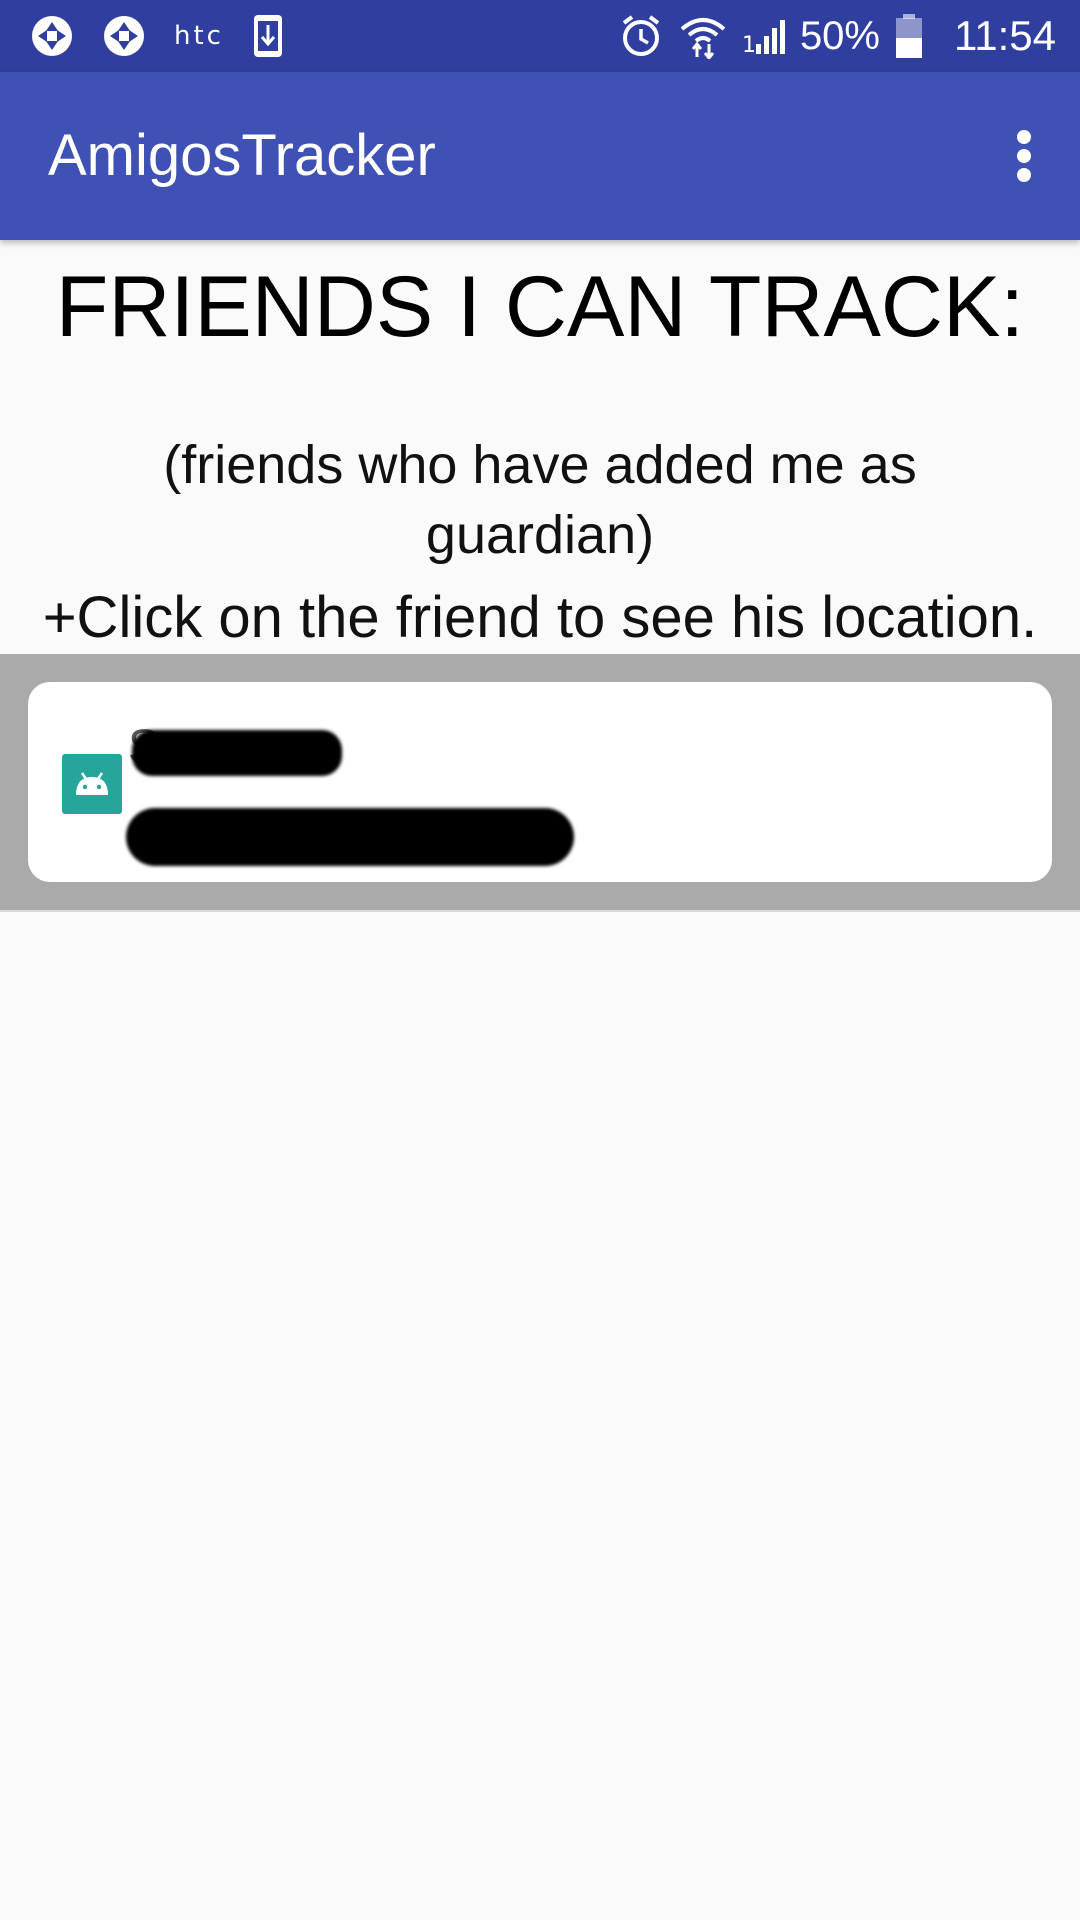  I want to click on alarm-icon, so click(641, 36).